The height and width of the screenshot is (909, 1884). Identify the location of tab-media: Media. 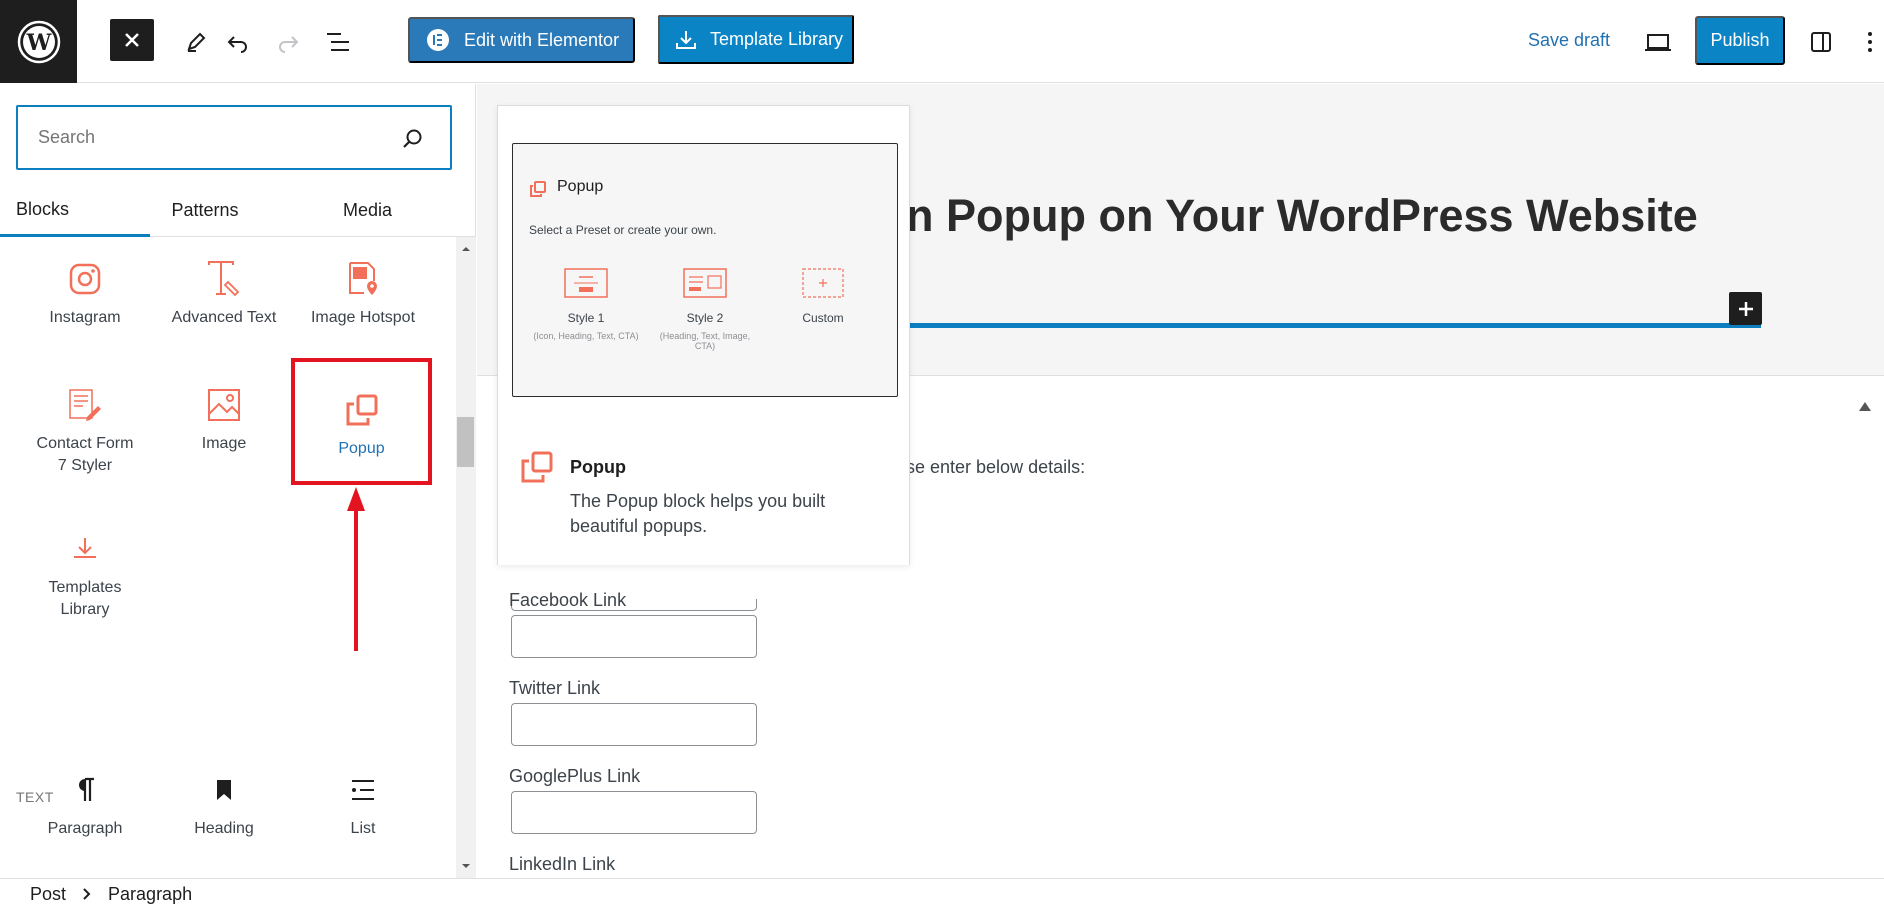
(367, 210).